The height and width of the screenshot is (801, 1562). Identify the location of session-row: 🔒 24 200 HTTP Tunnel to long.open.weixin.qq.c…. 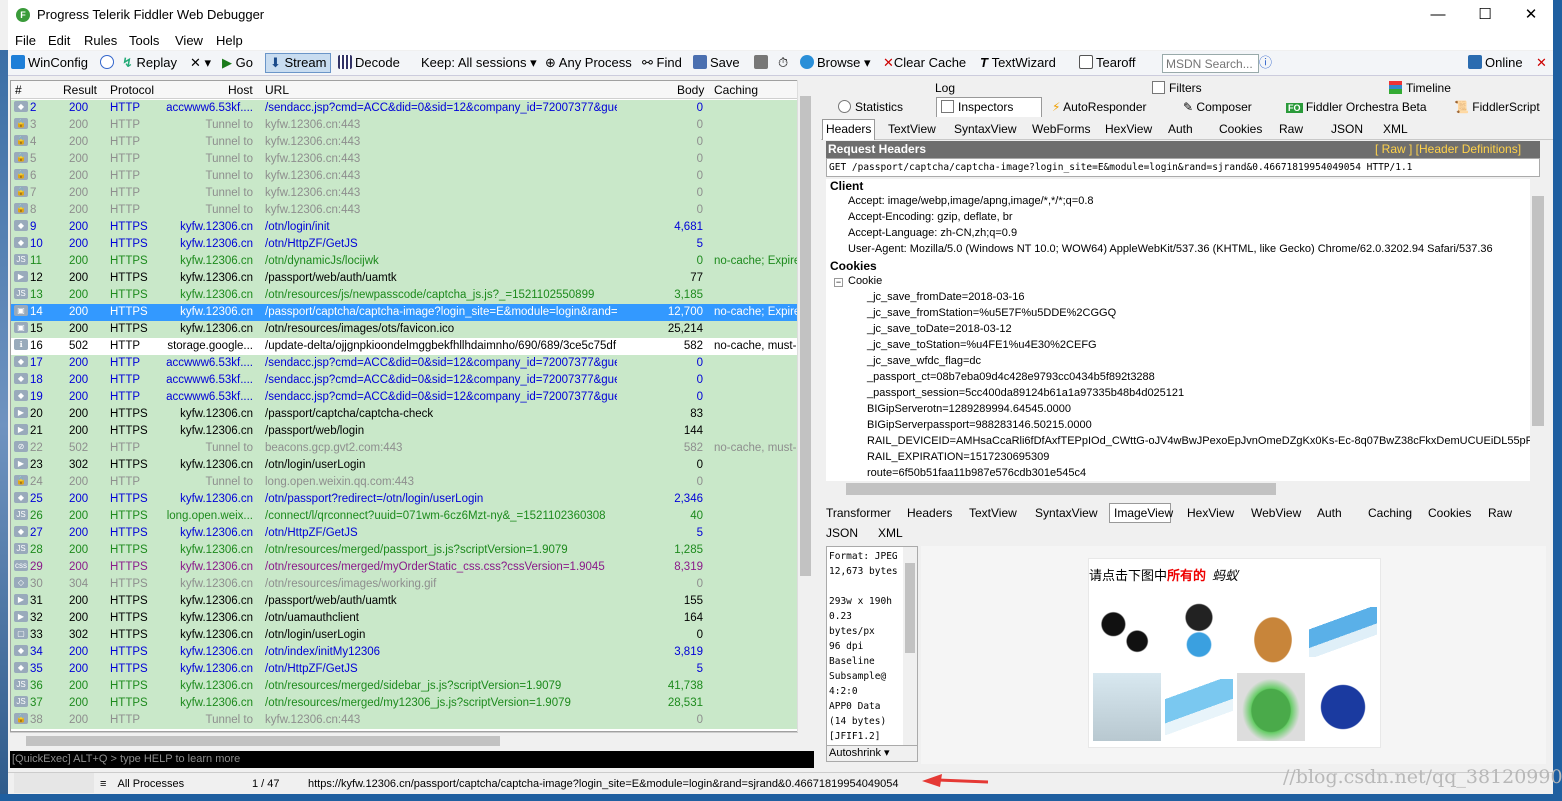
(404, 482).